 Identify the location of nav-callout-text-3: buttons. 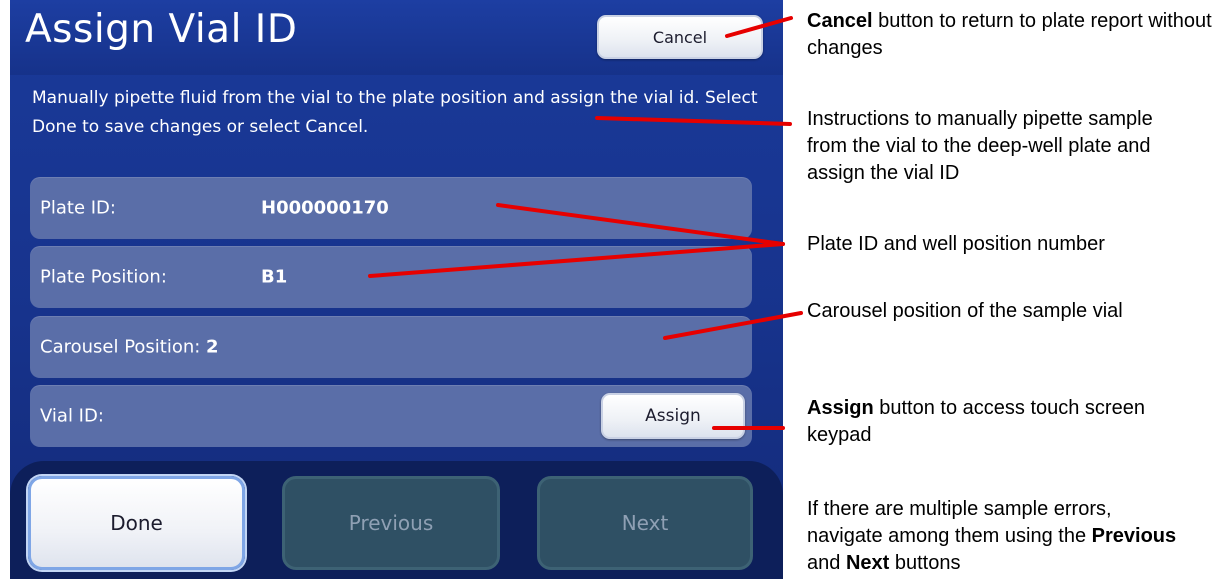
(925, 563).